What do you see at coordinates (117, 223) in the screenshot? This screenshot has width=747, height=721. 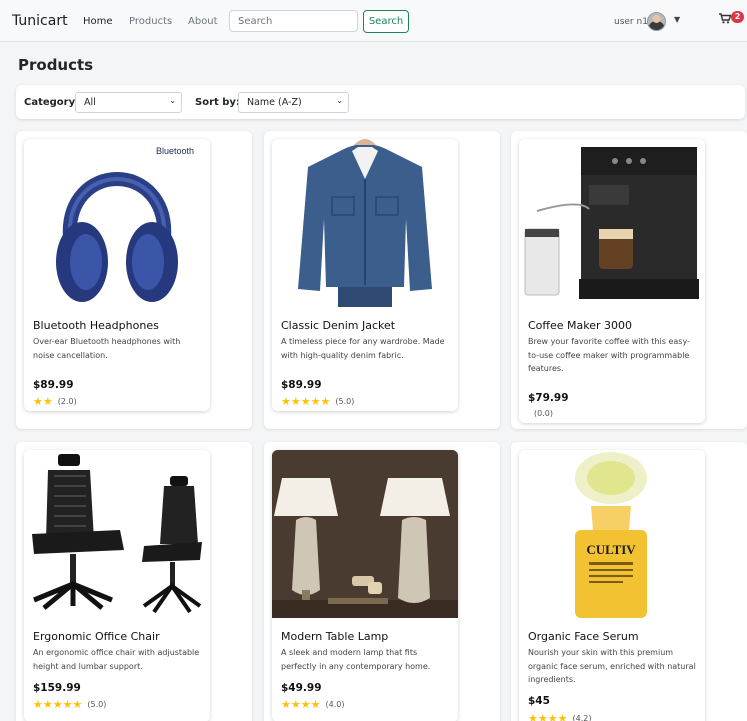 I see `headphones-image: Bluetooth` at bounding box center [117, 223].